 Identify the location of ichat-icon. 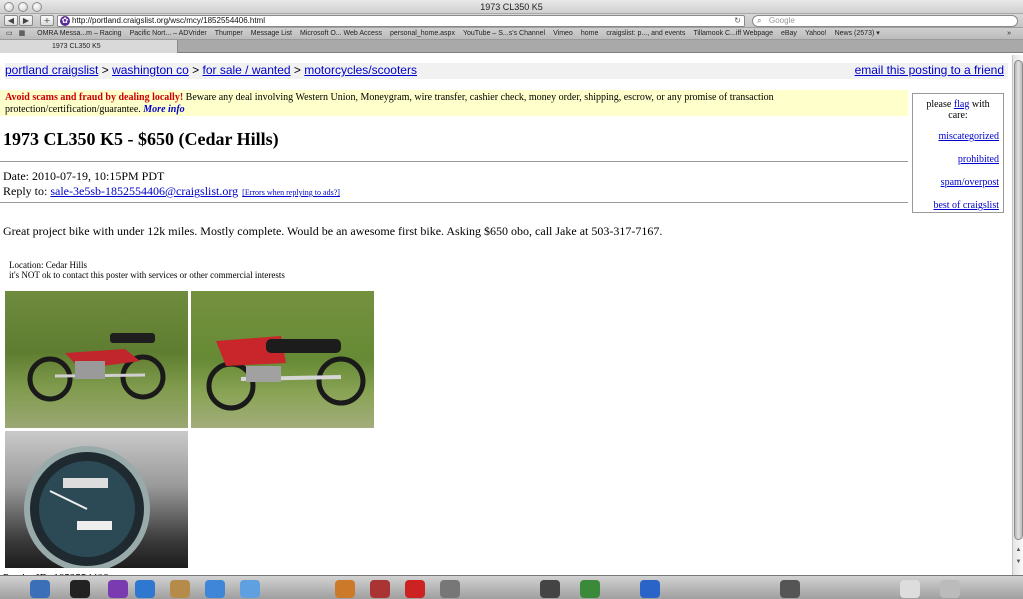
(215, 589).